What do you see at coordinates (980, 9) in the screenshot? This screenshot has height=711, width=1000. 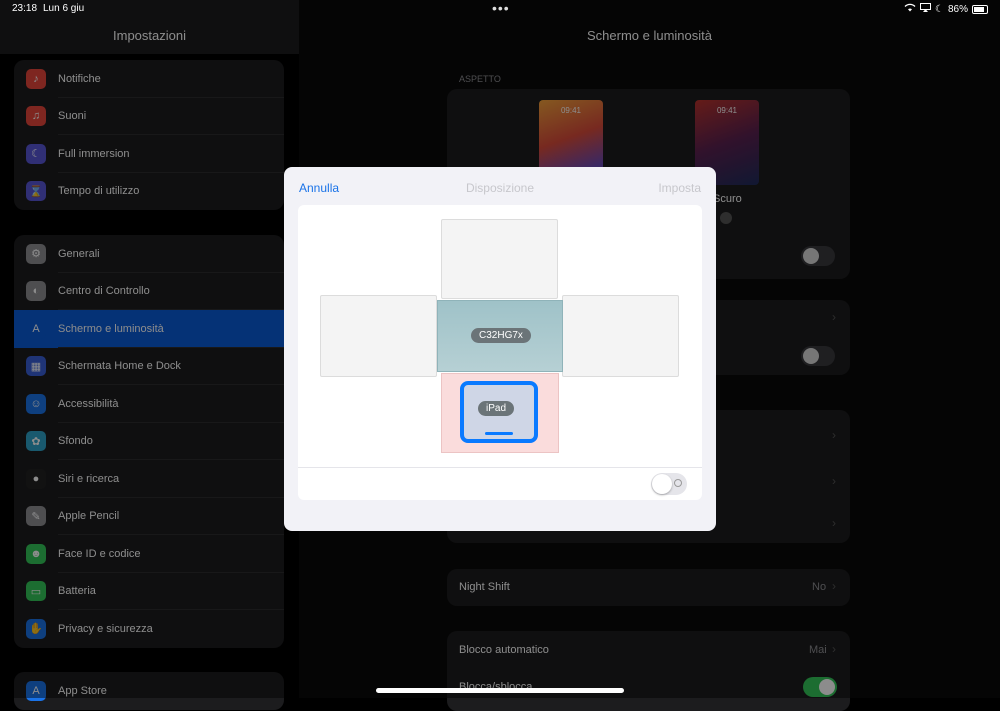 I see `battery-icon` at bounding box center [980, 9].